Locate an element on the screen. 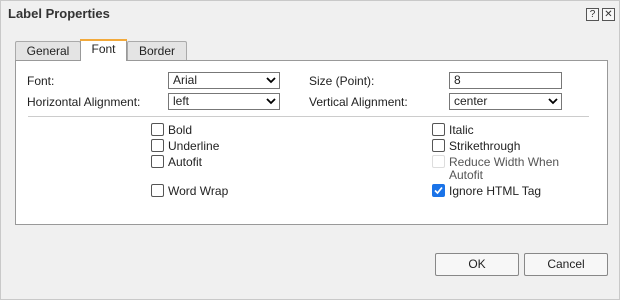 This screenshot has width=620, height=300. checkmark-icon is located at coordinates (438, 190).